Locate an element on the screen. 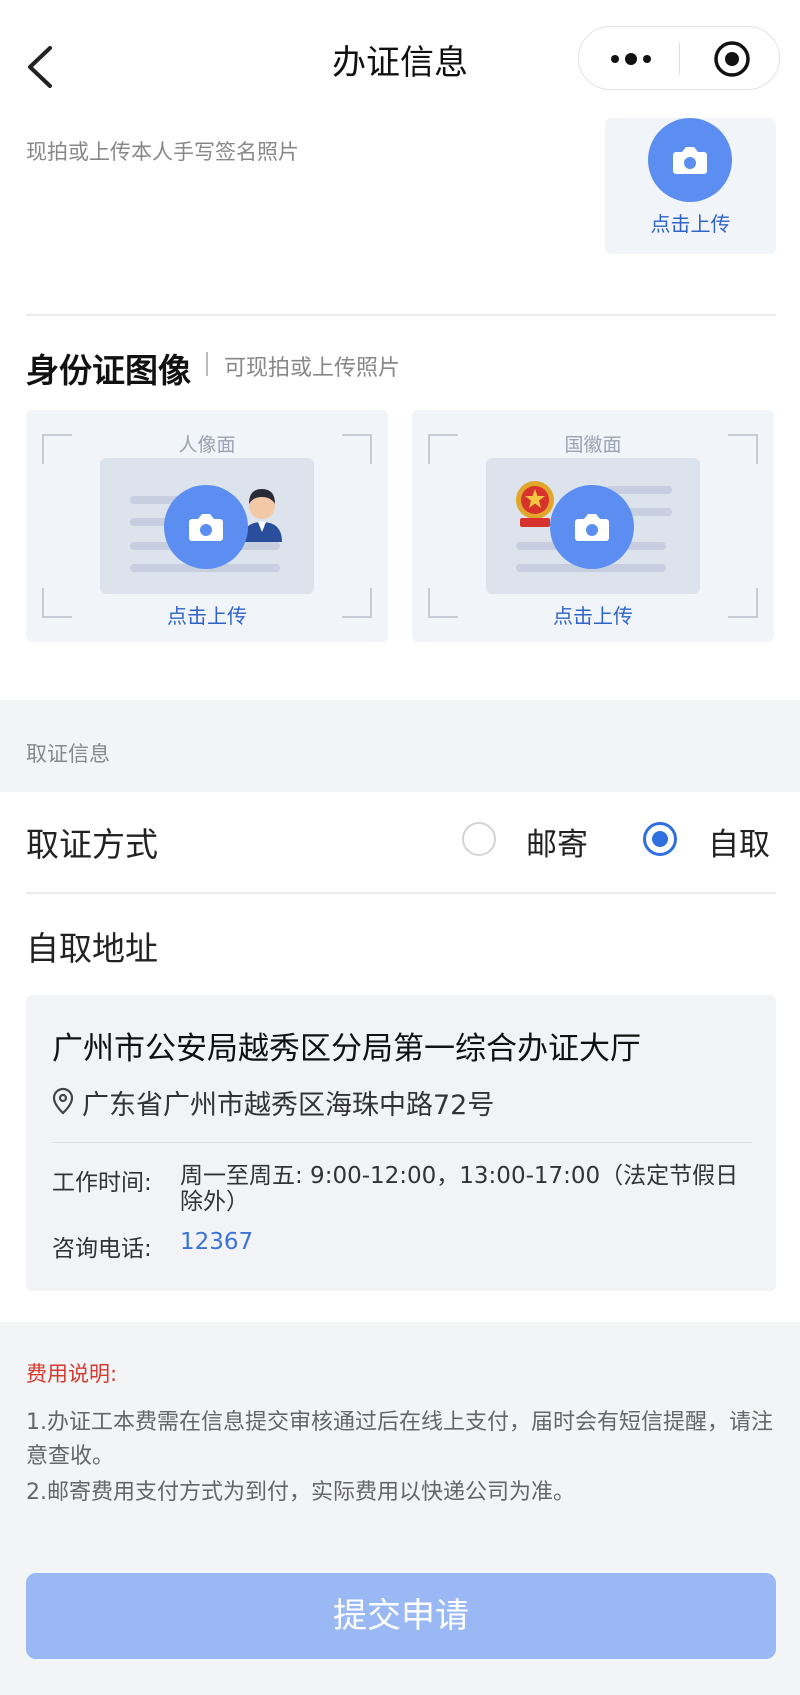 This screenshot has height=1695, width=800. hall-name: 广州市公安局越秀区分局第一综合办证大厅 is located at coordinates (346, 1049).